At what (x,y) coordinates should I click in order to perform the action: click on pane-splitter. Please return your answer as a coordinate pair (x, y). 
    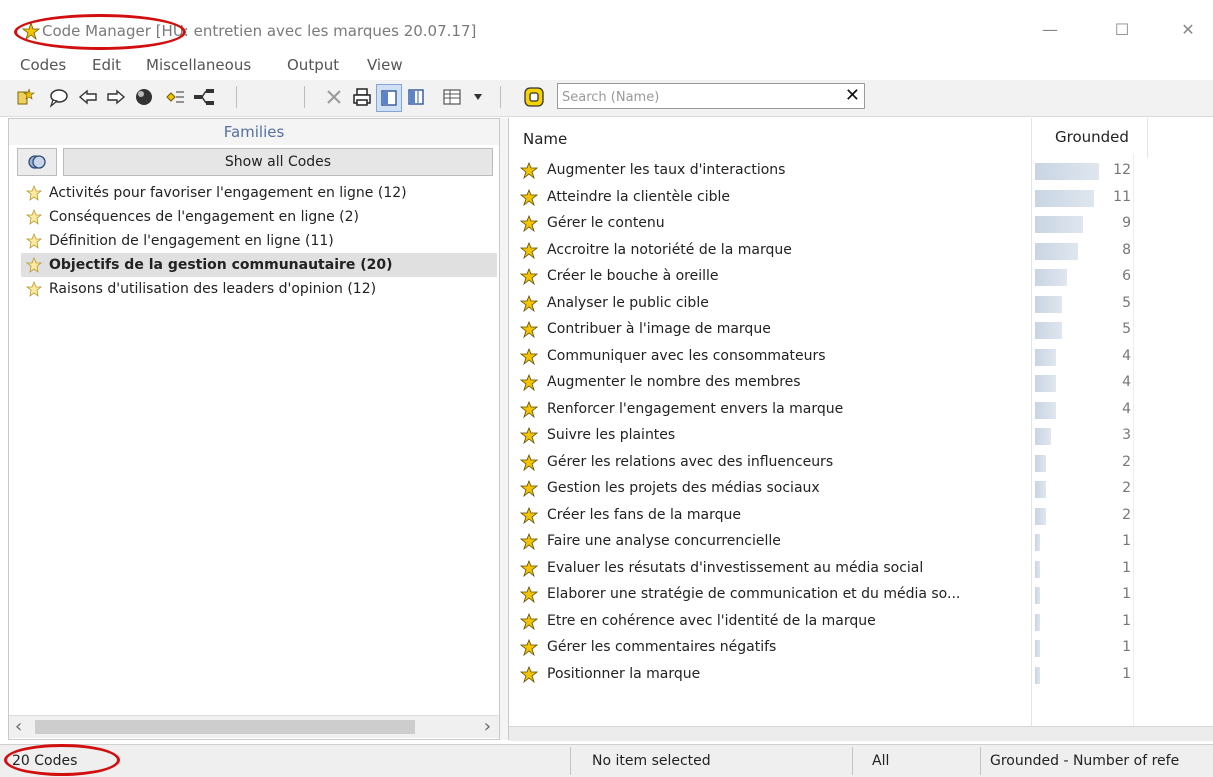
    Looking at the image, I should click on (504, 429).